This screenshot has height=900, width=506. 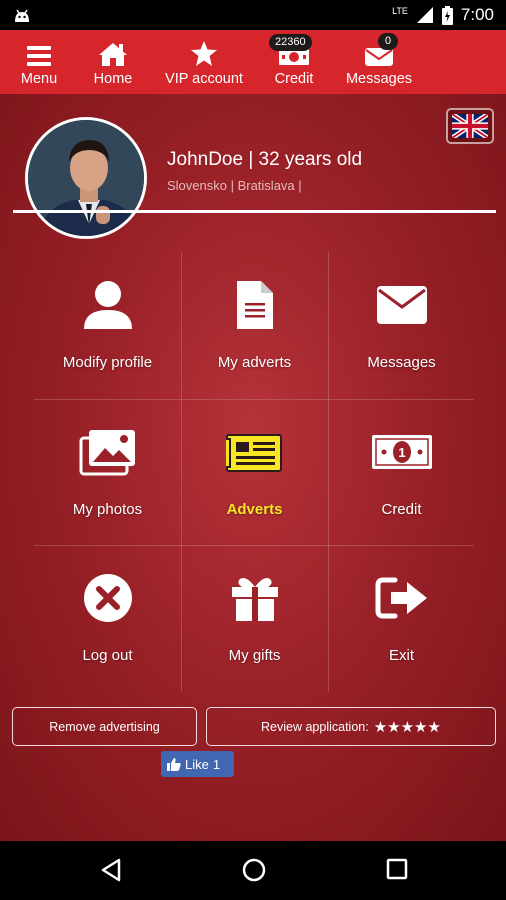 What do you see at coordinates (397, 869) in the screenshot?
I see `recents-icon` at bounding box center [397, 869].